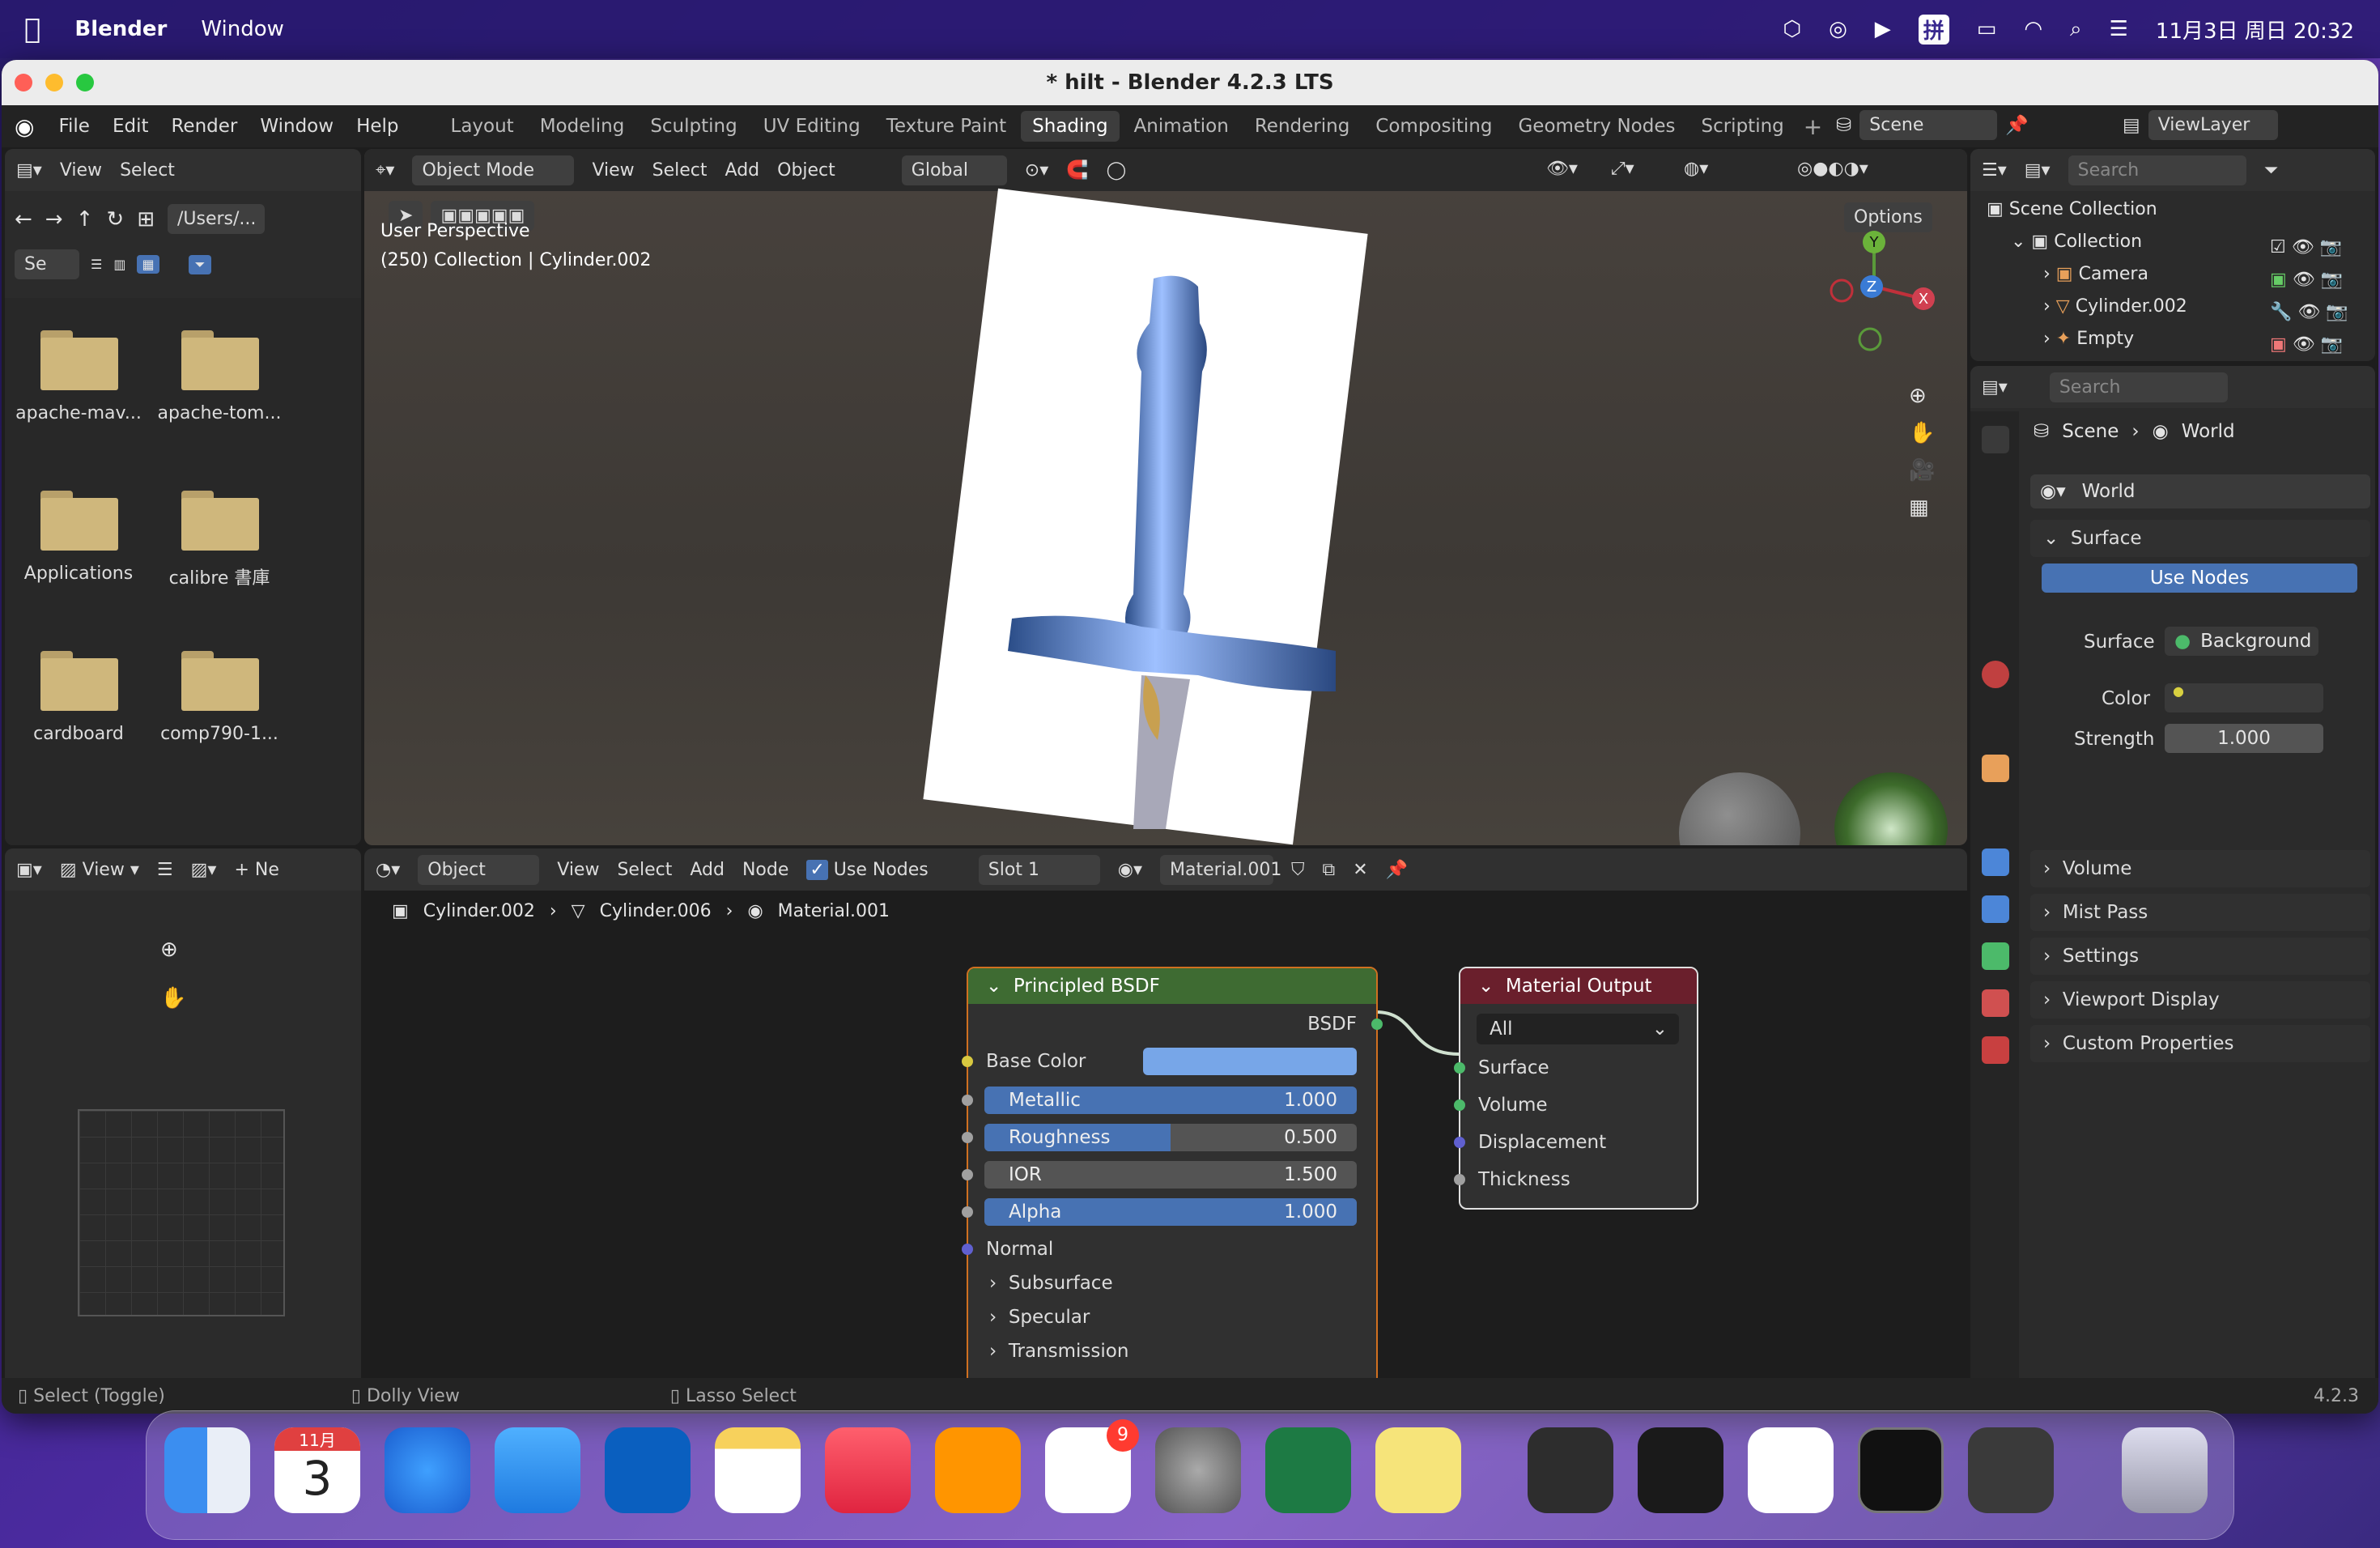 This screenshot has height=1548, width=2380. What do you see at coordinates (968, 1137) in the screenshot?
I see `roughness-socket` at bounding box center [968, 1137].